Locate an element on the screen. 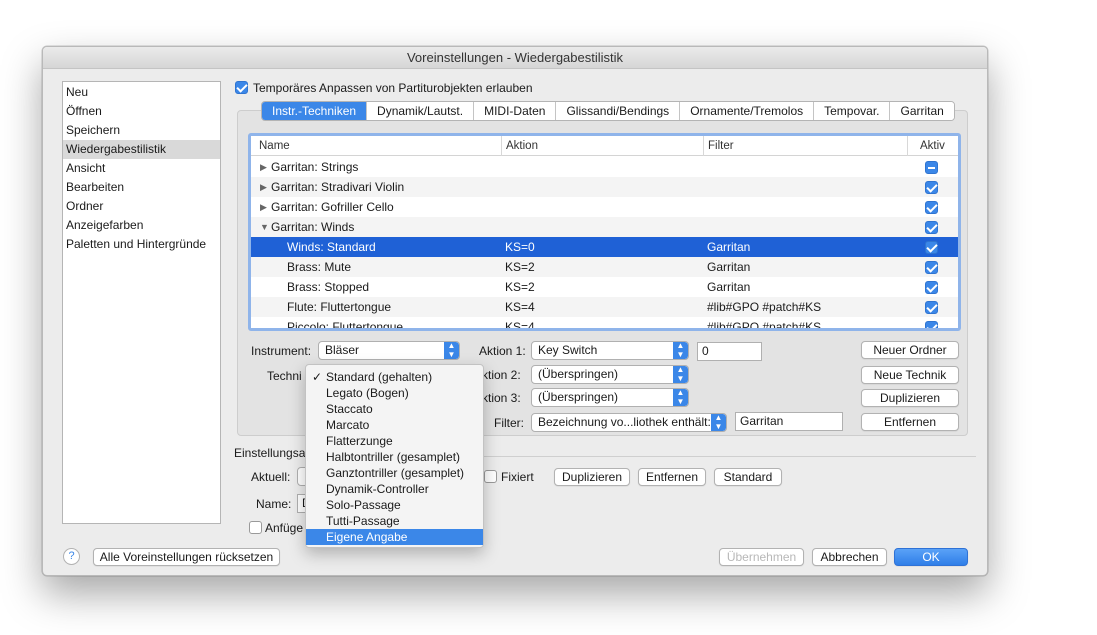  row-aktion: KS=4 is located at coordinates (520, 325).